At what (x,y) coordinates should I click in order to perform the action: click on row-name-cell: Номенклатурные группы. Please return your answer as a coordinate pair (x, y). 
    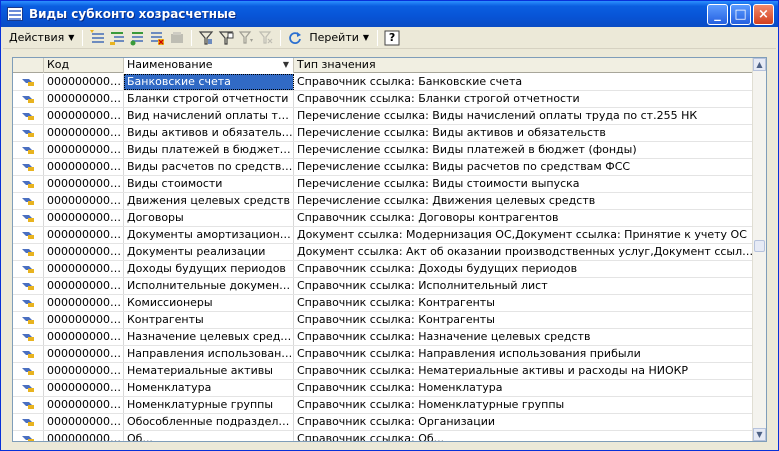
    Looking at the image, I should click on (209, 405).